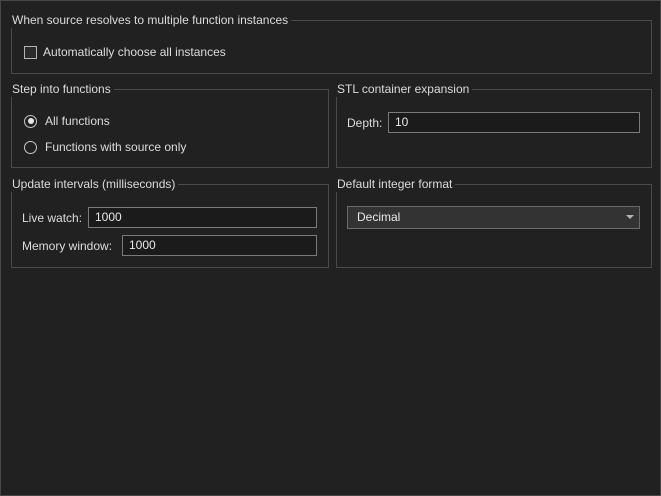  I want to click on radio-functions-with-source-row: Functions with source only, so click(105, 147).